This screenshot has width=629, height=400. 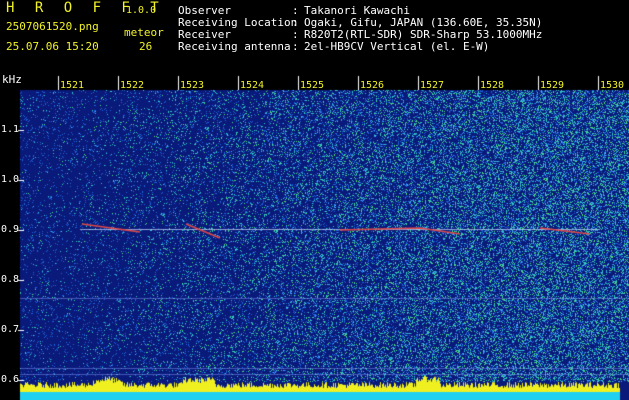 I want to click on y-axis-unit: kHz, so click(x=12, y=79).